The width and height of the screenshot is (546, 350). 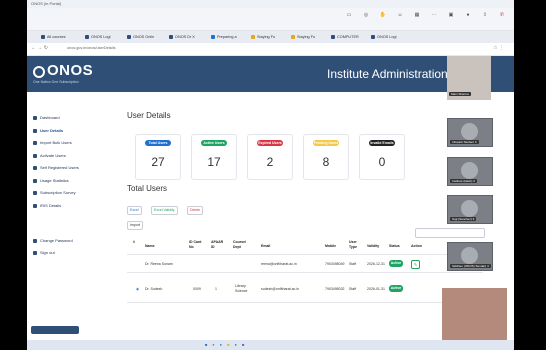 What do you see at coordinates (345, 37) in the screenshot?
I see `tab-8: COMPUTER` at bounding box center [345, 37].